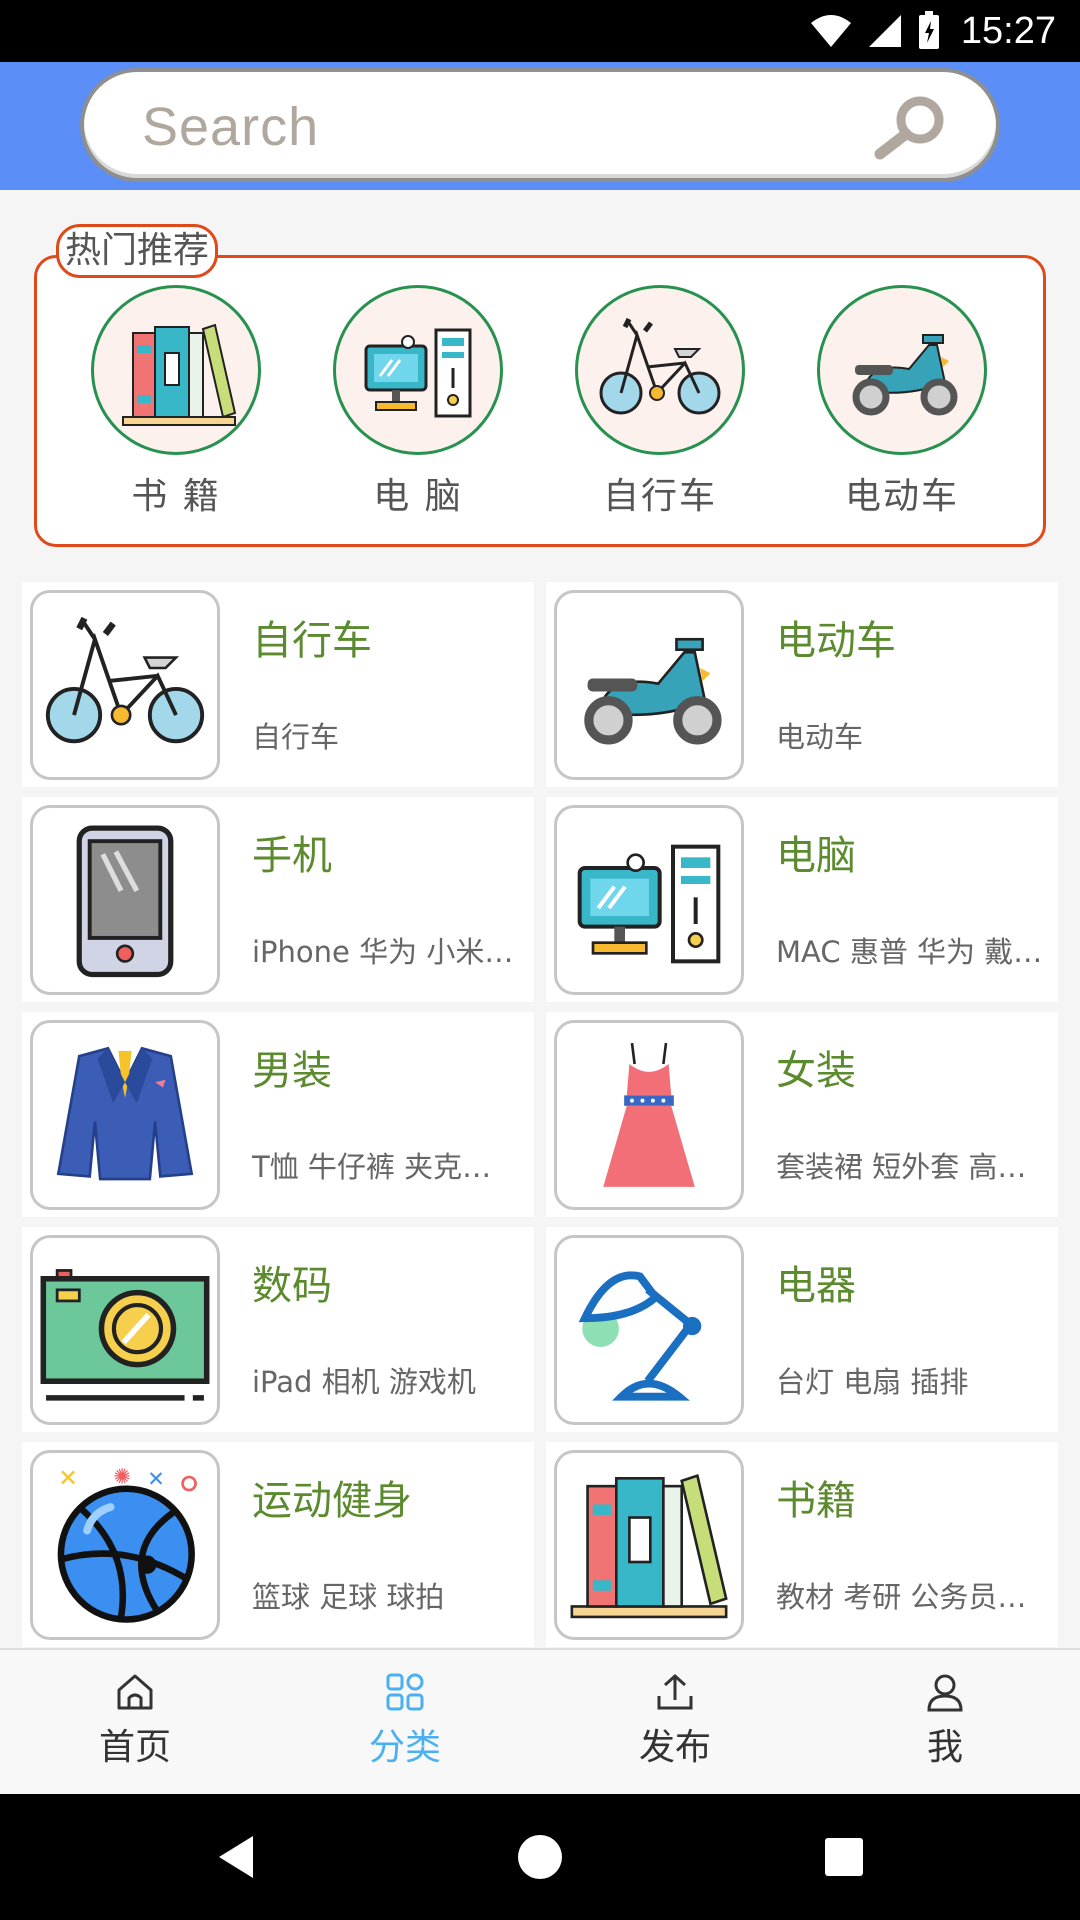 The image size is (1080, 1920). I want to click on category-title: 运动健身, so click(332, 1501).